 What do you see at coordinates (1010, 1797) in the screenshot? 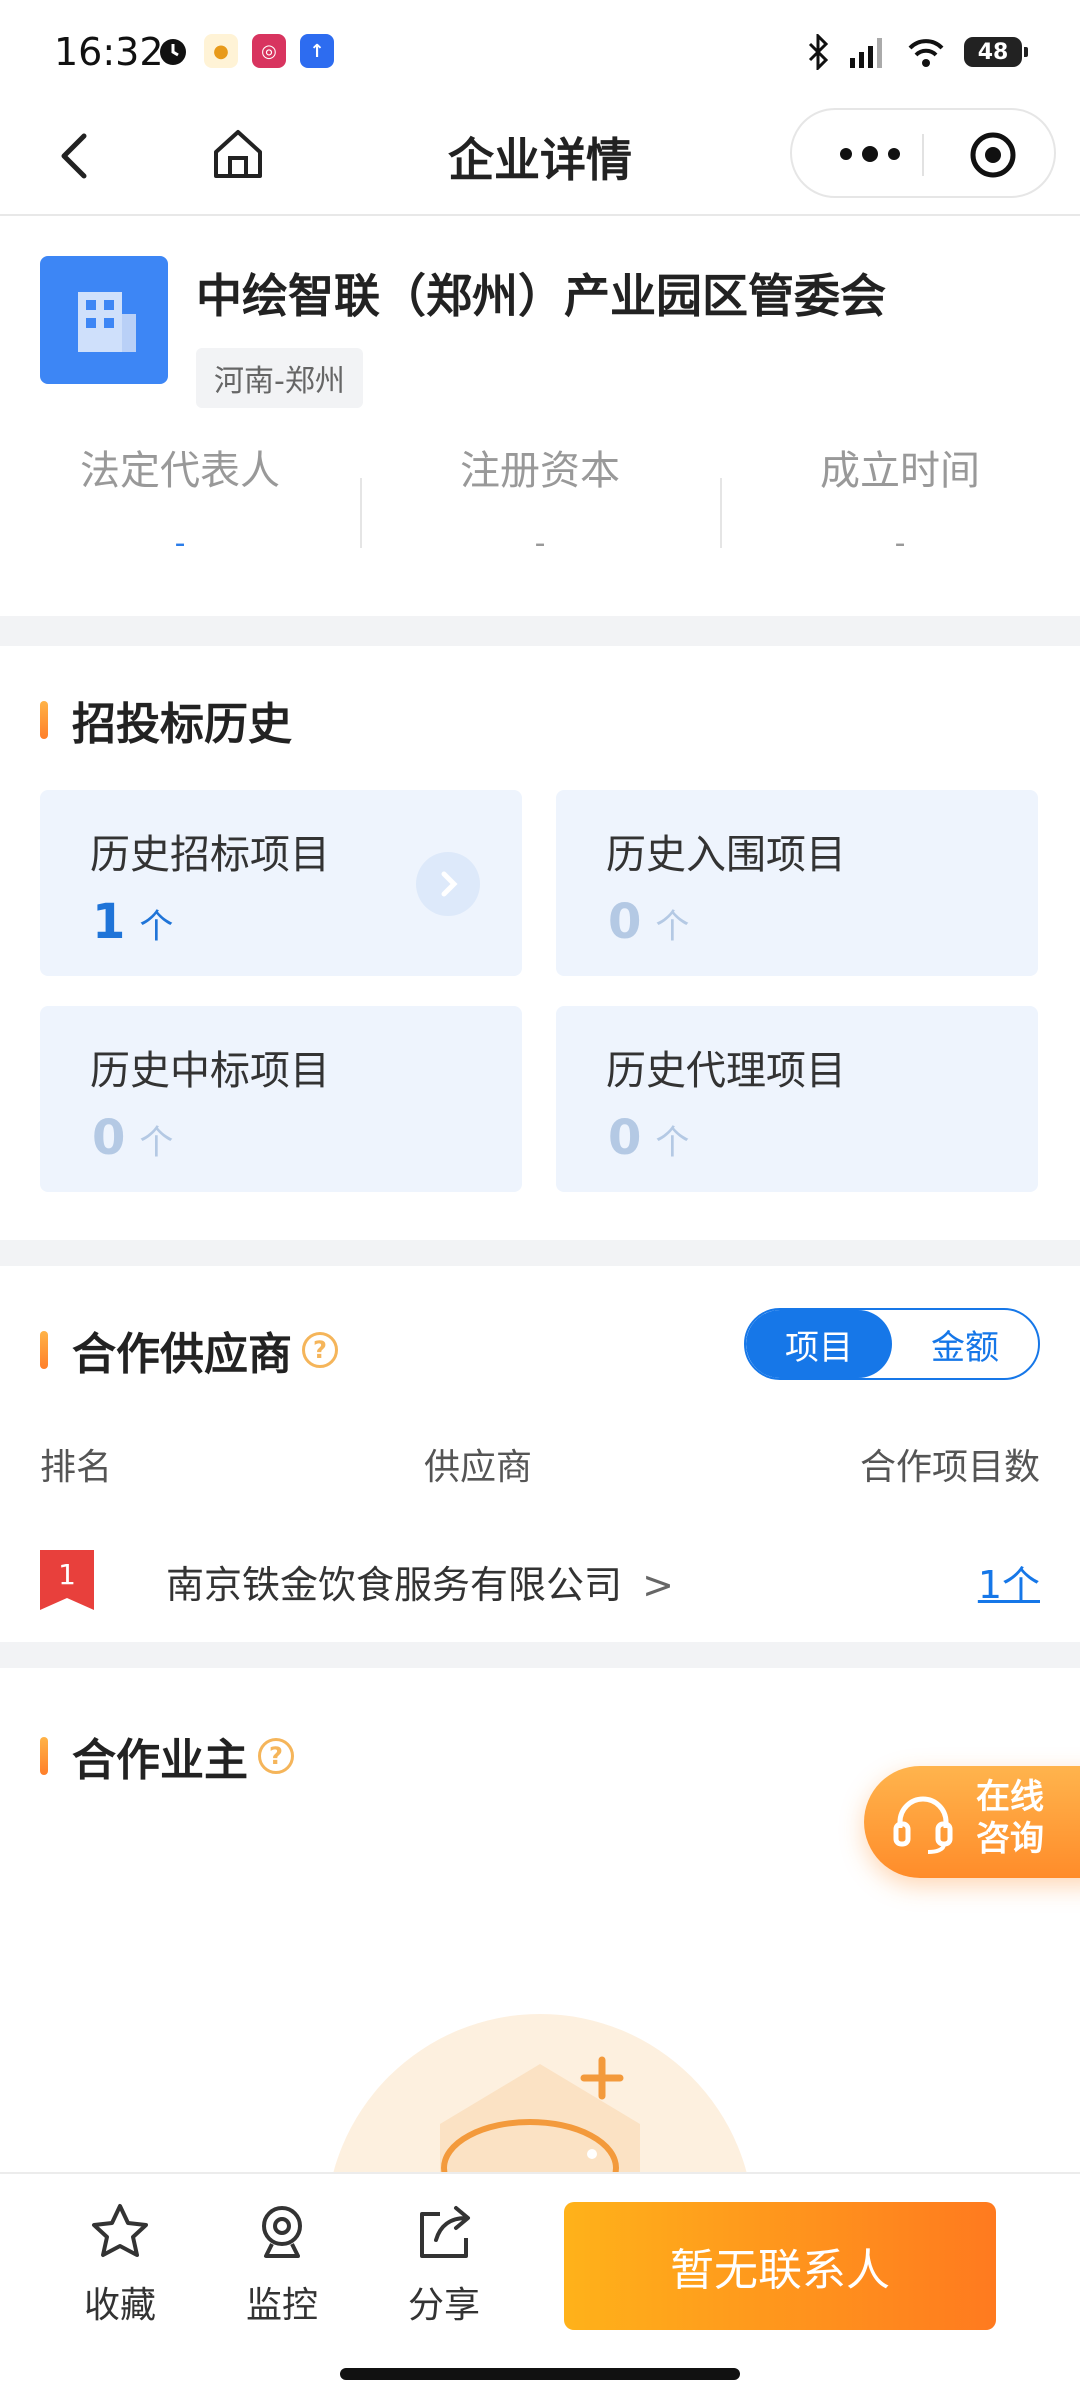
I see `consult-label-line1: 在线` at bounding box center [1010, 1797].